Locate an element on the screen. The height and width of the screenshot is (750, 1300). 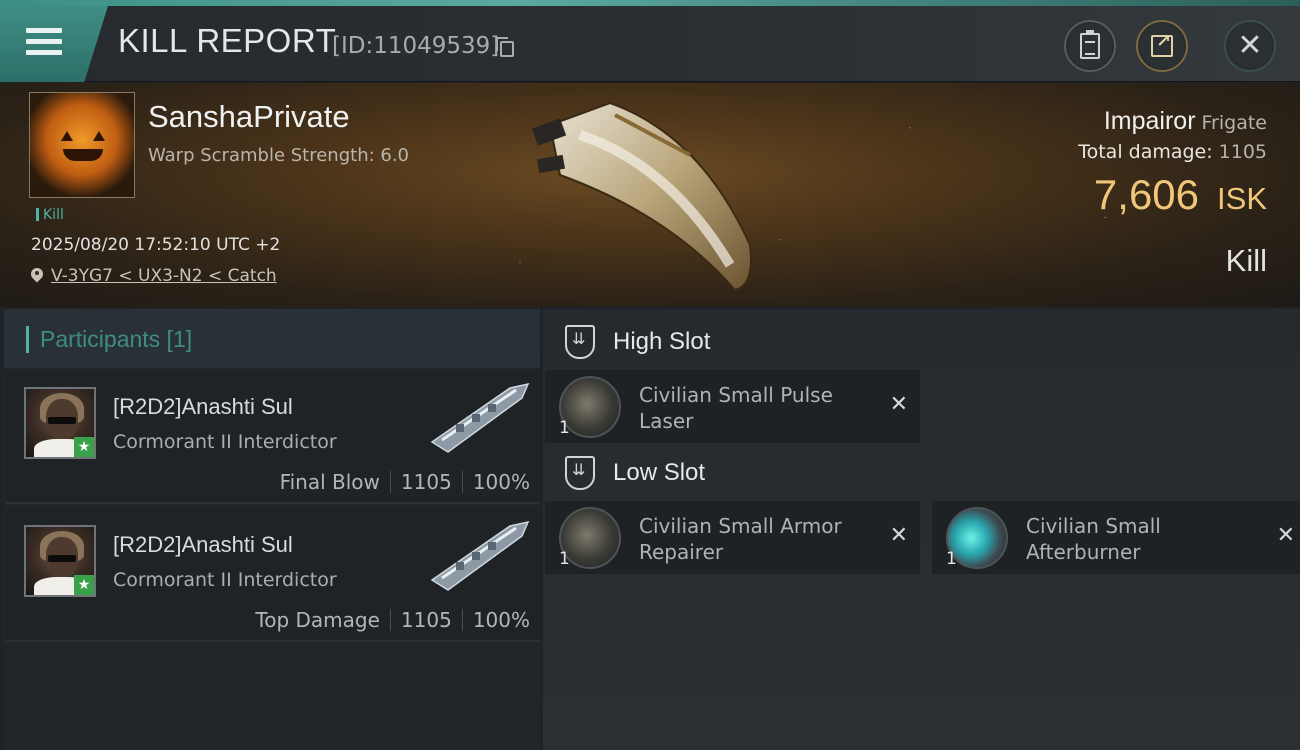
isk-value: 7,606 is located at coordinates (1146, 194).